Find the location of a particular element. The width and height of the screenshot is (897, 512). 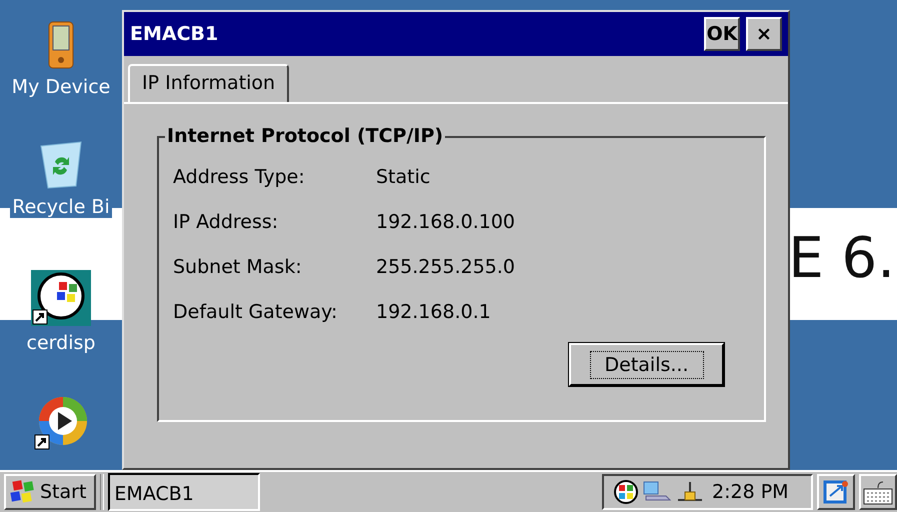

media-player-shortcut-icon is located at coordinates (61, 423).